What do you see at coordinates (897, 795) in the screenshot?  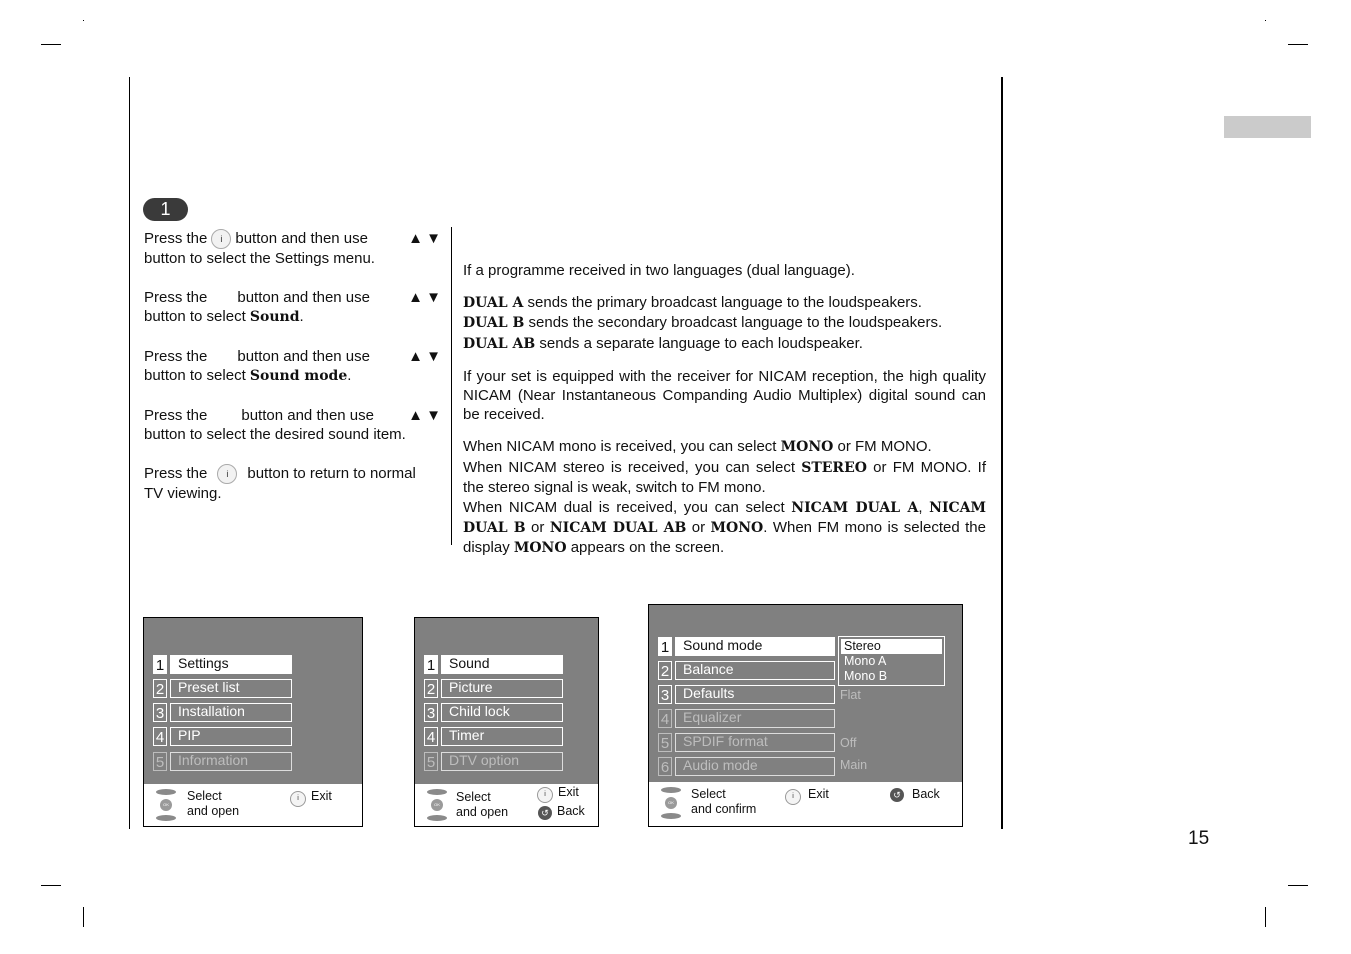 I see `back-icon: ↺` at bounding box center [897, 795].